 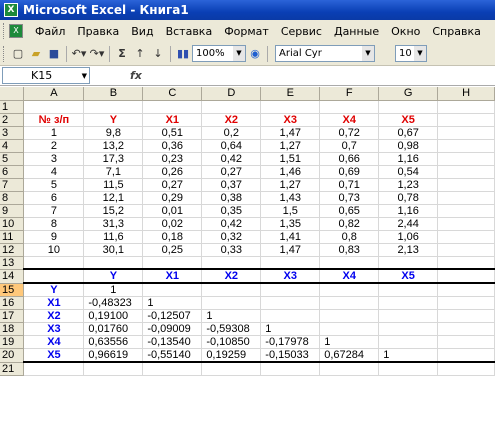 I want to click on row-header: 18, so click(x=12, y=329).